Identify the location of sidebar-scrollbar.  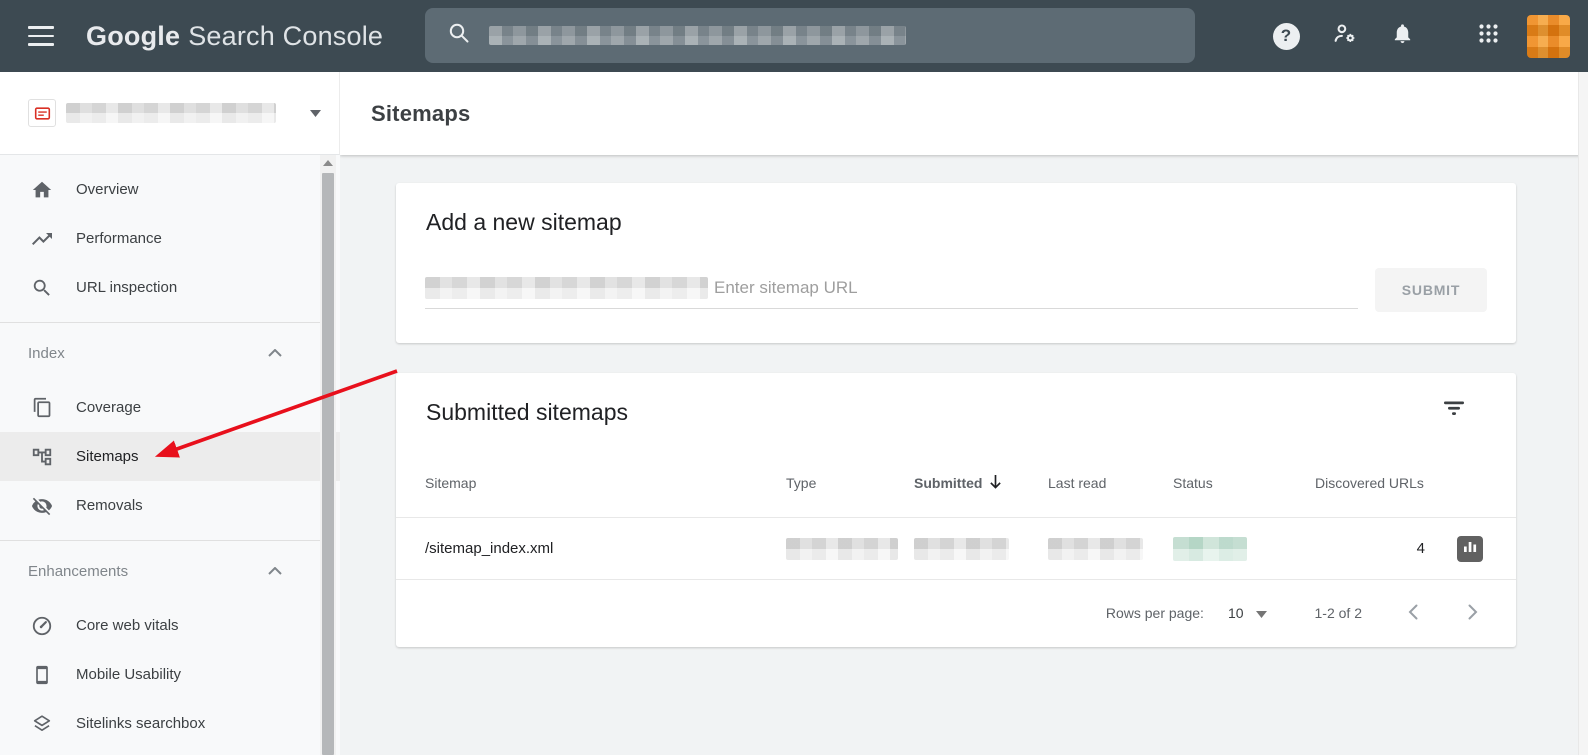
(328, 455).